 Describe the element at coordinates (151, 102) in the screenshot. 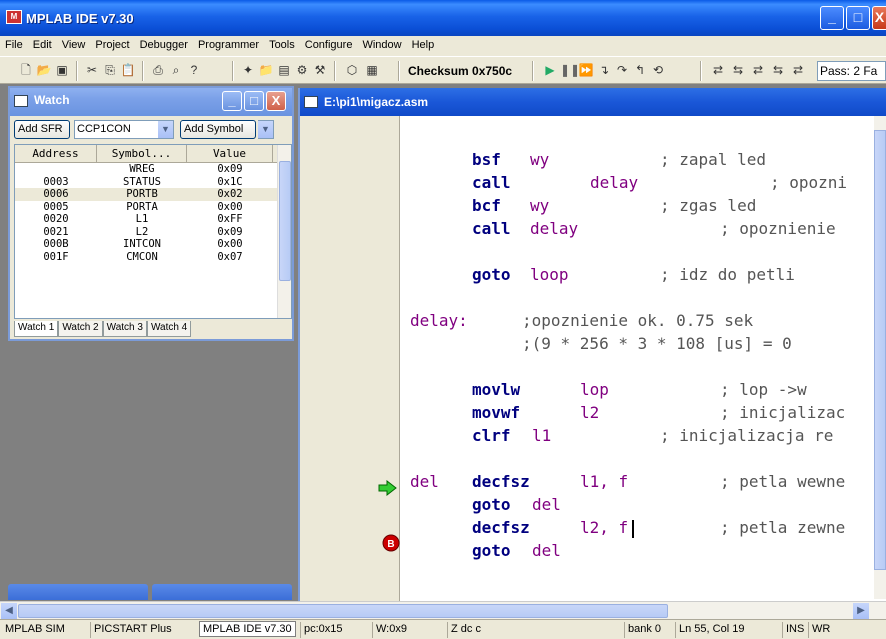

I see `watch-title-bar: Watch _ □ X` at that location.